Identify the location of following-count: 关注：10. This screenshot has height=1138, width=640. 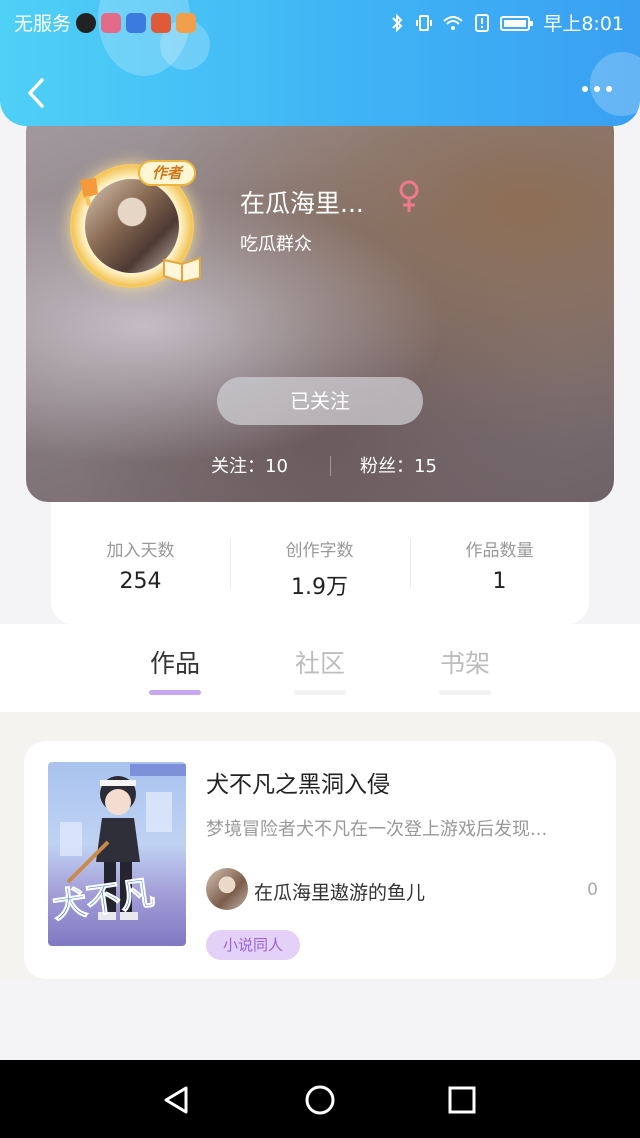
(249, 465).